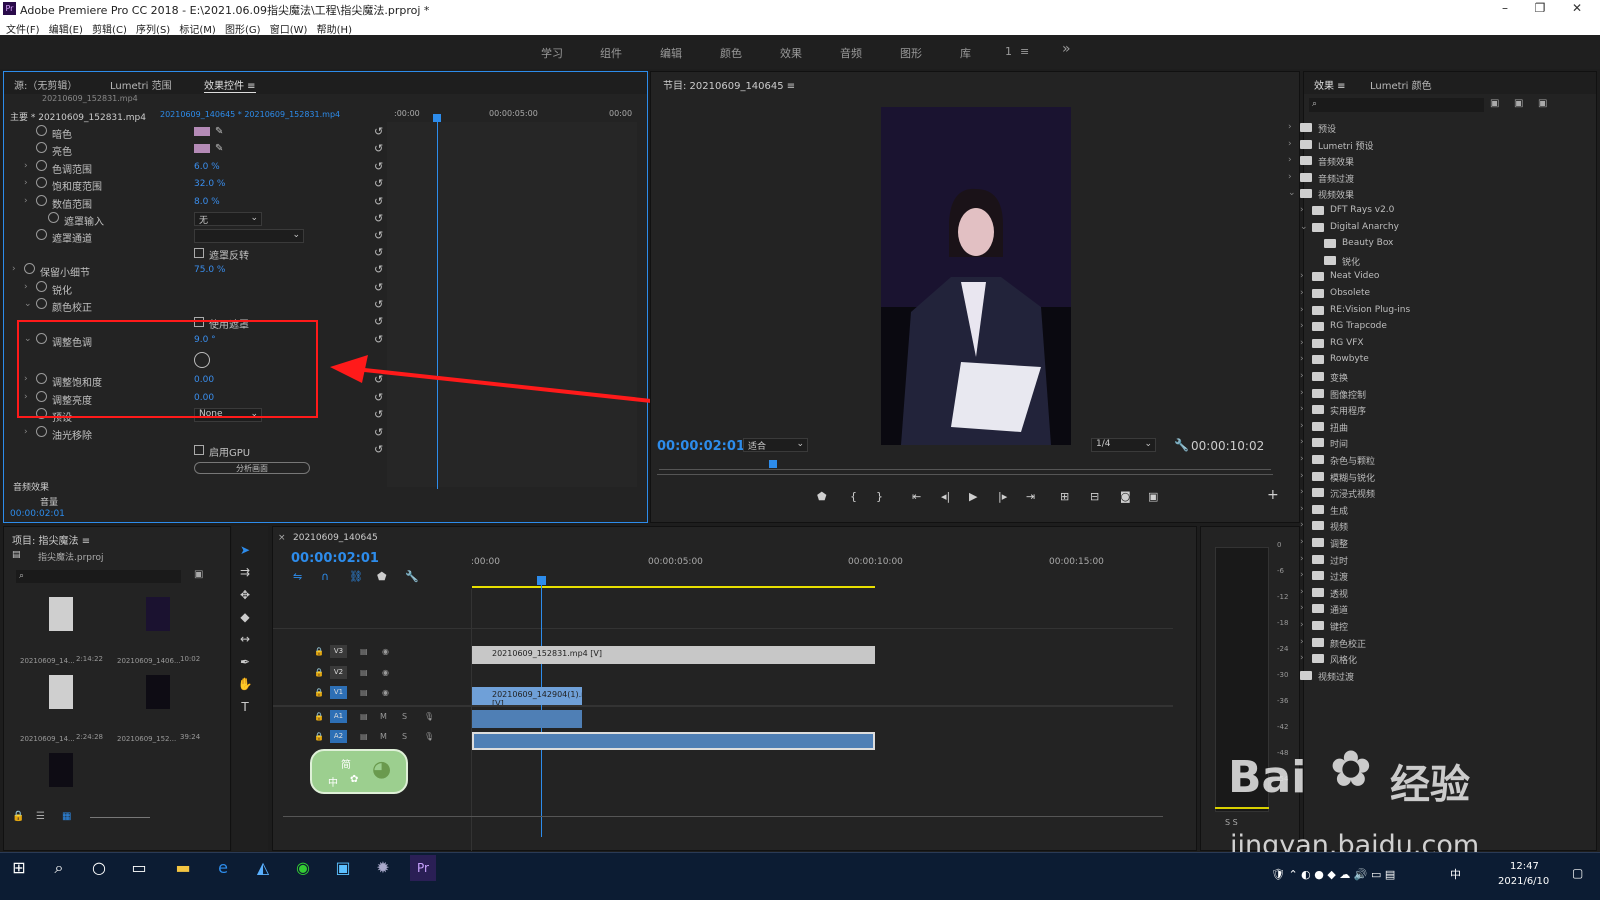 The width and height of the screenshot is (1600, 900). I want to click on close-button: ✕, so click(1577, 9).